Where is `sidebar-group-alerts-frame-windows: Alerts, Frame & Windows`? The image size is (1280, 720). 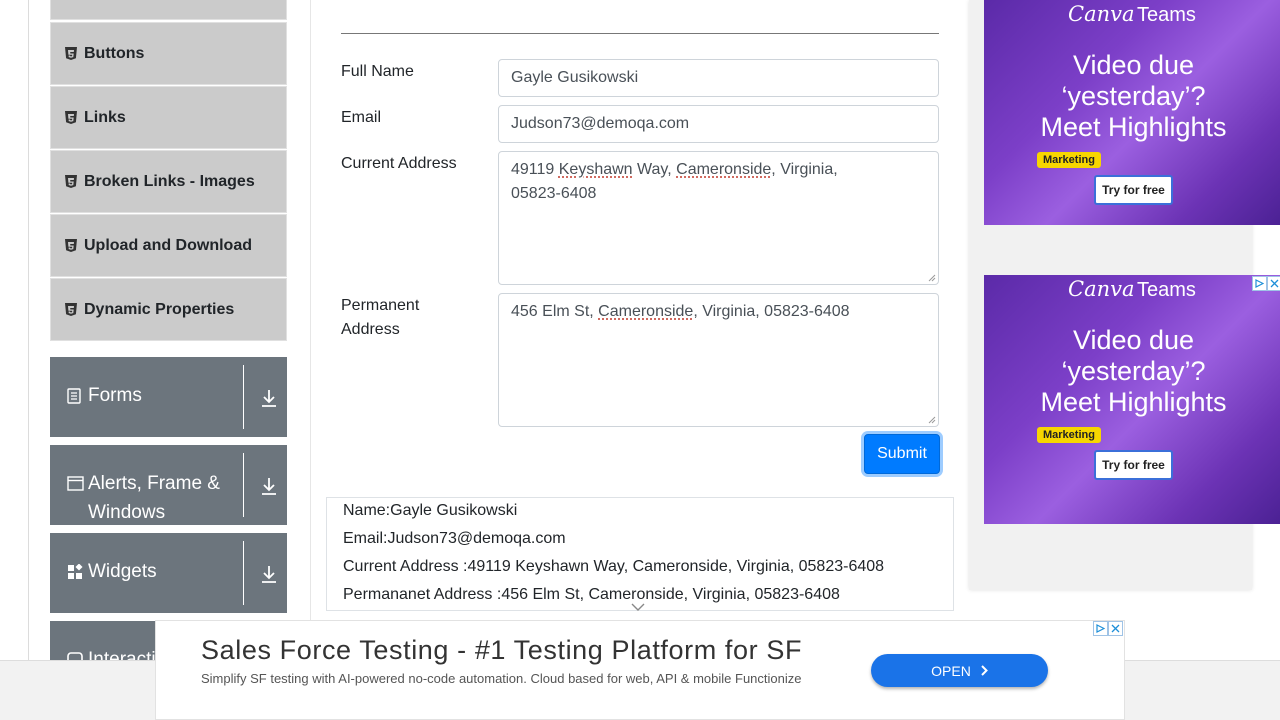
sidebar-group-alerts-frame-windows: Alerts, Frame & Windows is located at coordinates (168, 485).